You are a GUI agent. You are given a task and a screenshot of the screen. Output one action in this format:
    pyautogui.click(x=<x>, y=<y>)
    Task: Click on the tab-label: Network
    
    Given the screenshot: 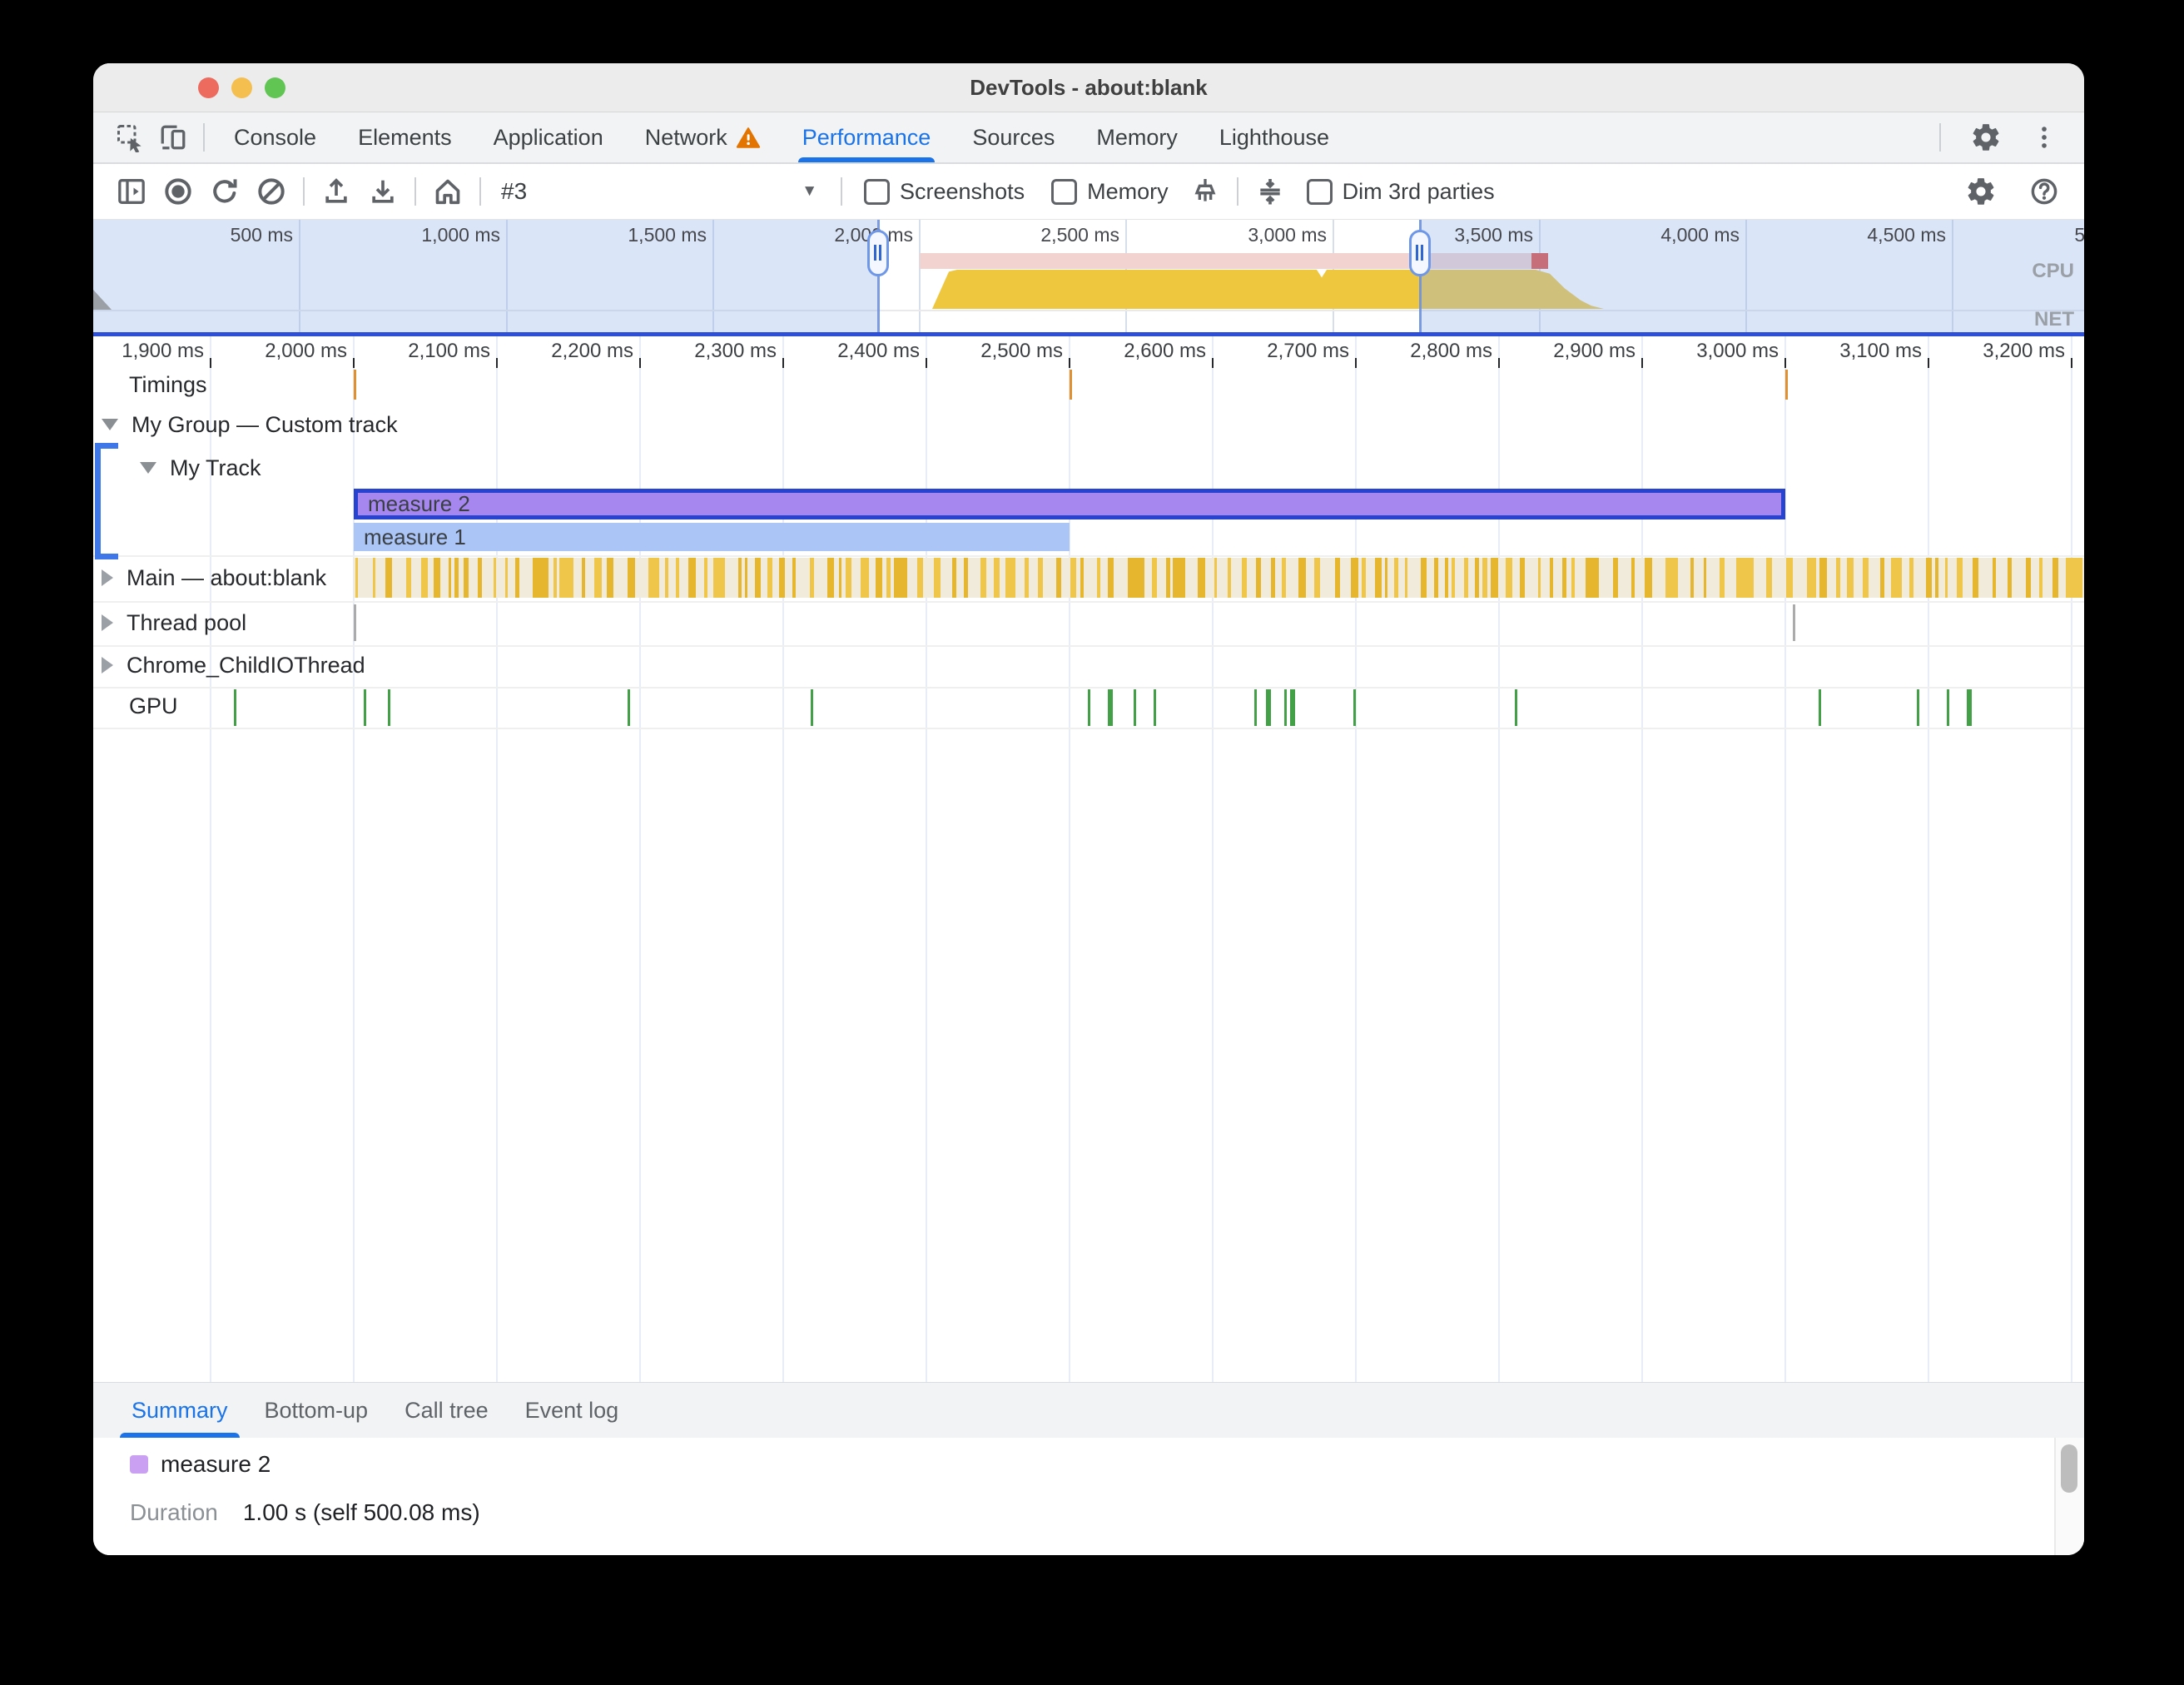 What is the action you would take?
    pyautogui.click(x=685, y=137)
    